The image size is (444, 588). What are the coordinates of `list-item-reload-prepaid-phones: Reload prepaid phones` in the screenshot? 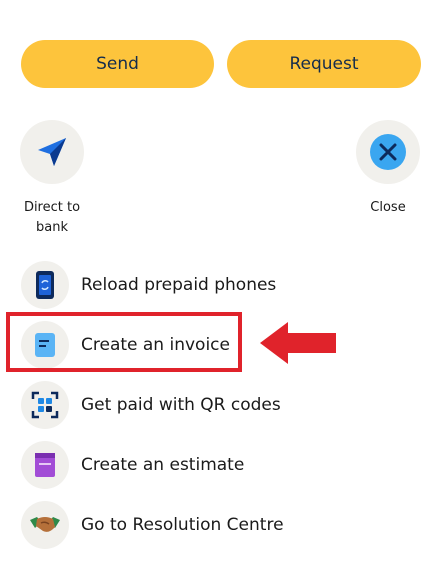 It's located at (148, 285).